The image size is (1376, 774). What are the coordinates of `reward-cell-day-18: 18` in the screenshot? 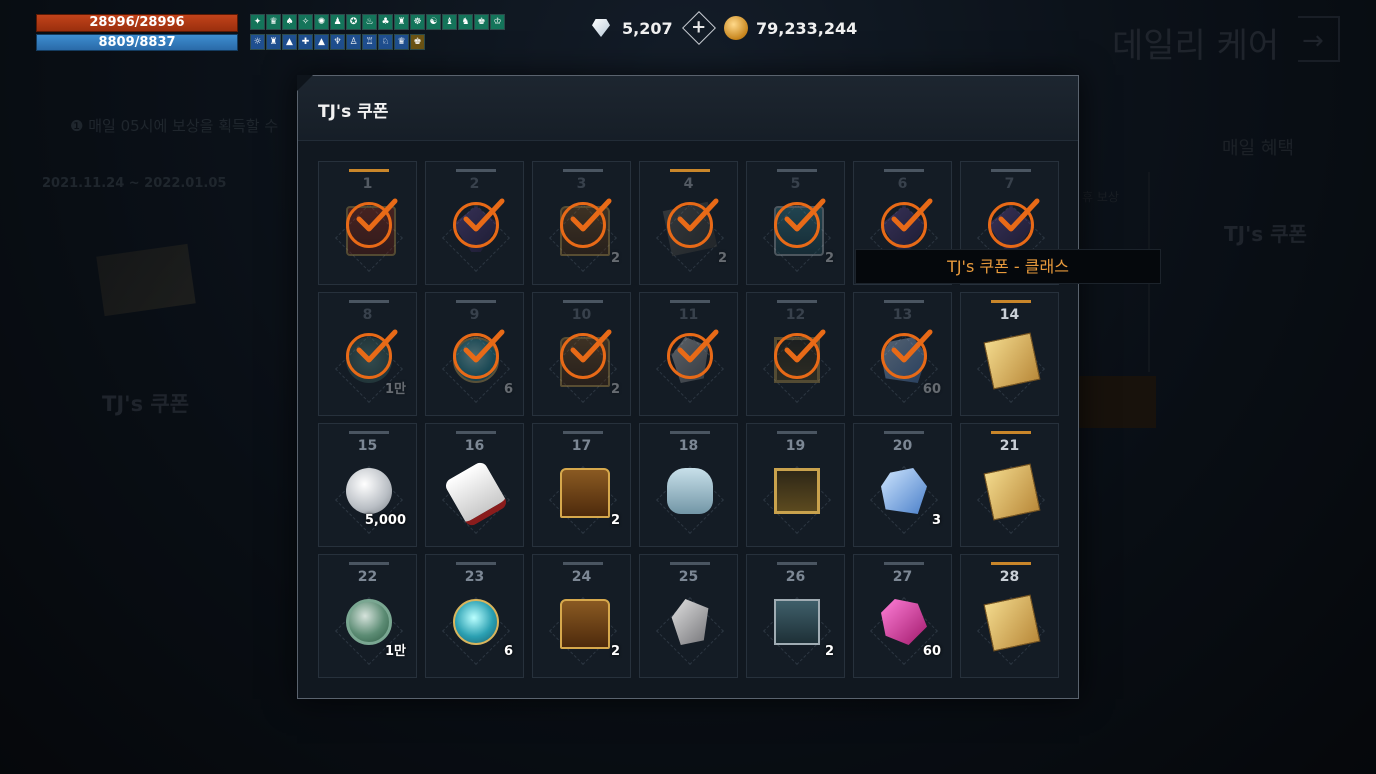 It's located at (688, 485).